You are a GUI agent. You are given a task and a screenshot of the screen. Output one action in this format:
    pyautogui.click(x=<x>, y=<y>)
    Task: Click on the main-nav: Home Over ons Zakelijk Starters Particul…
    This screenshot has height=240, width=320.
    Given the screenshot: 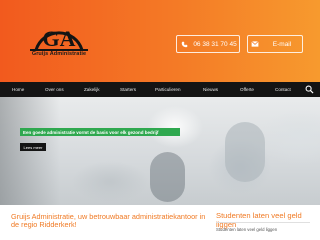 What is the action you would take?
    pyautogui.click(x=160, y=89)
    